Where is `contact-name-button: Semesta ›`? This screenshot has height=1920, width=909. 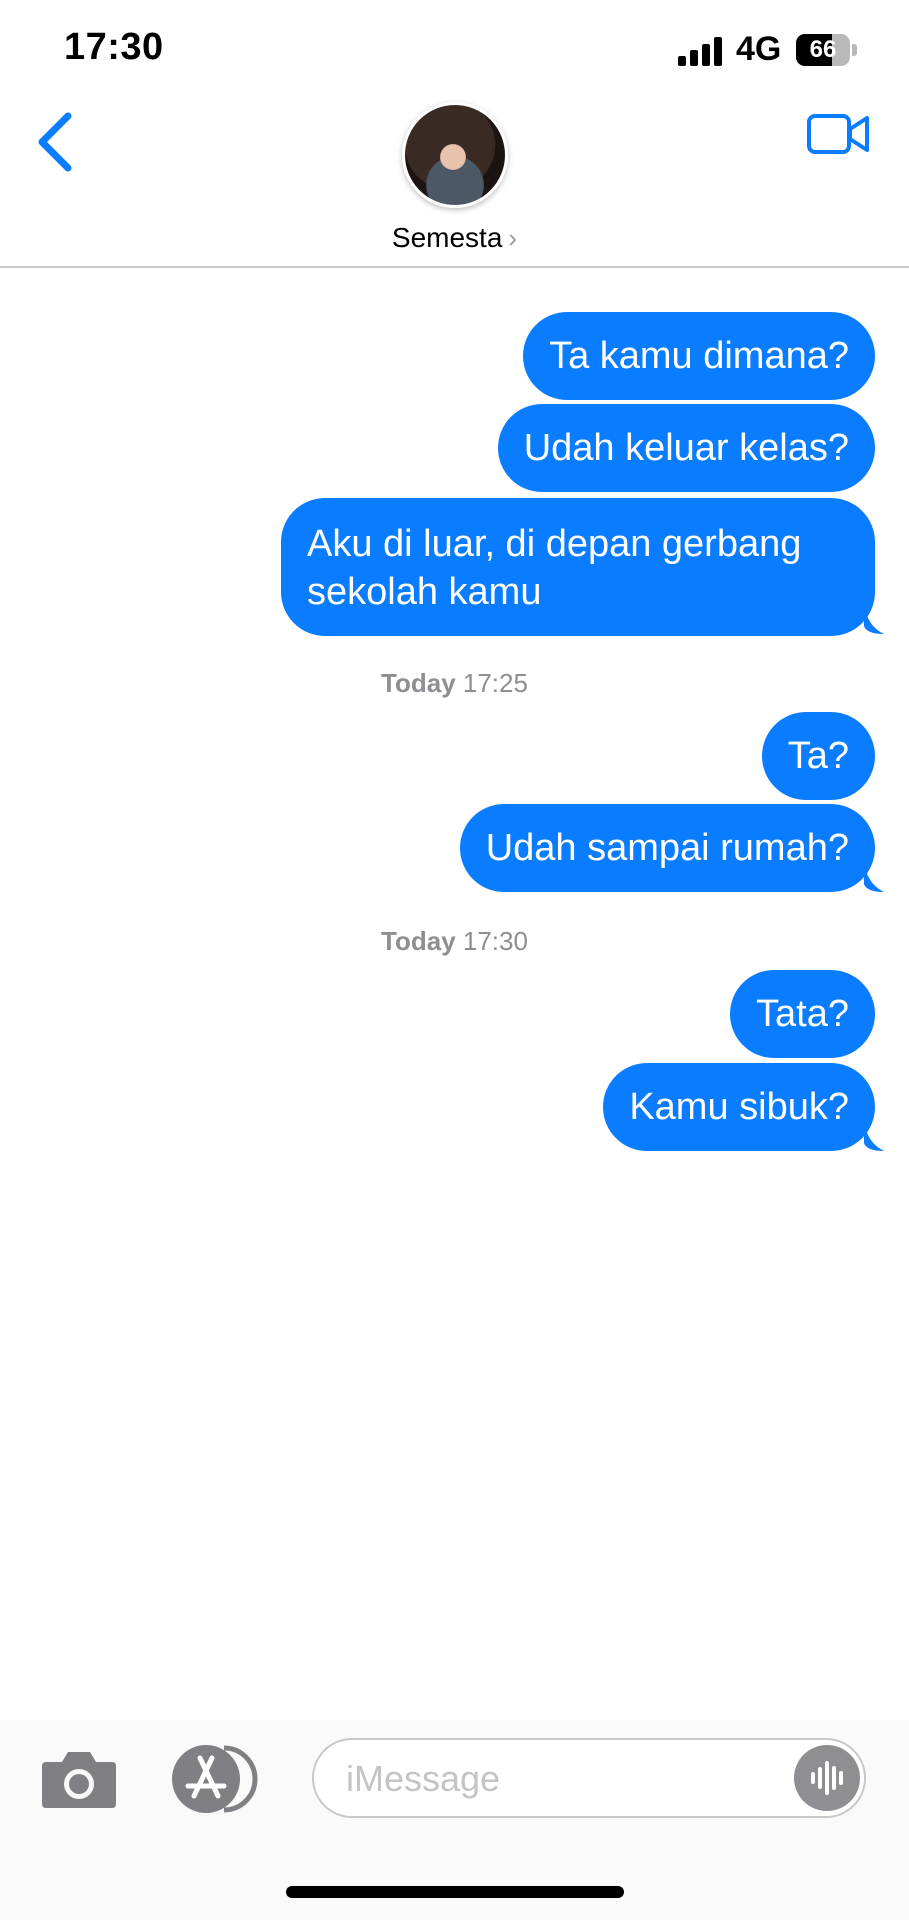 contact-name-button: Semesta › is located at coordinates (454, 238).